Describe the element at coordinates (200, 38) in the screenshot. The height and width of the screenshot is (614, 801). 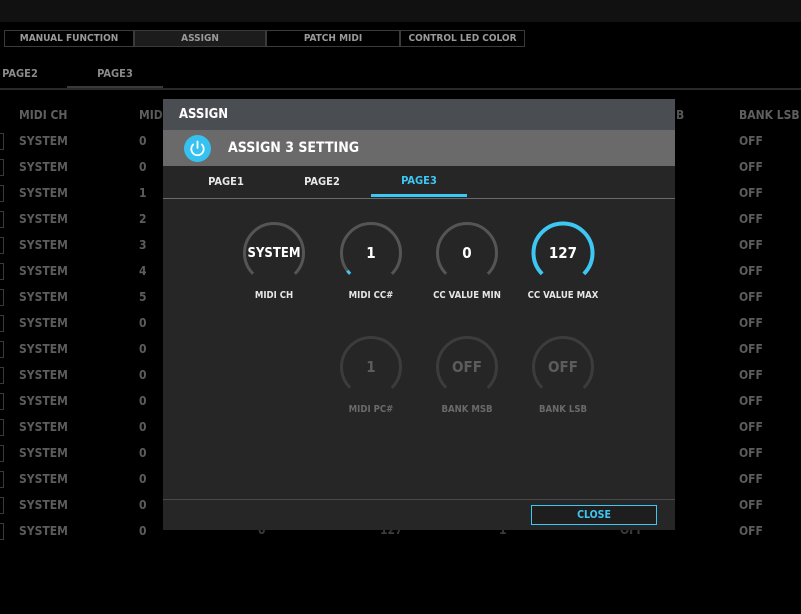
I see `tab-assign: ASSIGN` at that location.